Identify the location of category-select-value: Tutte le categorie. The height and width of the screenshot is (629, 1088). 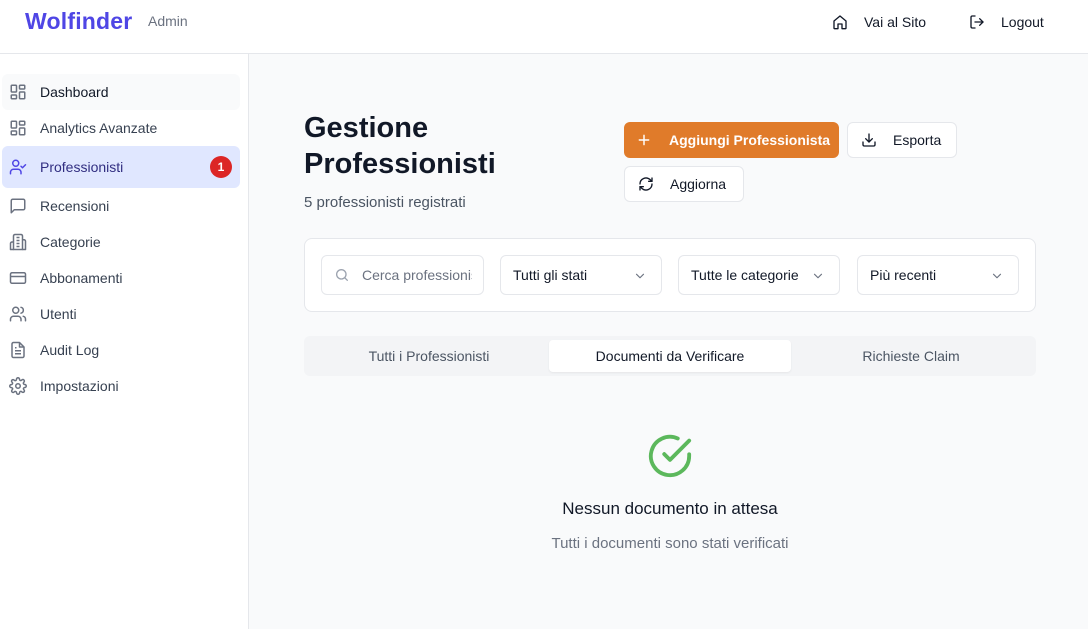
(745, 275).